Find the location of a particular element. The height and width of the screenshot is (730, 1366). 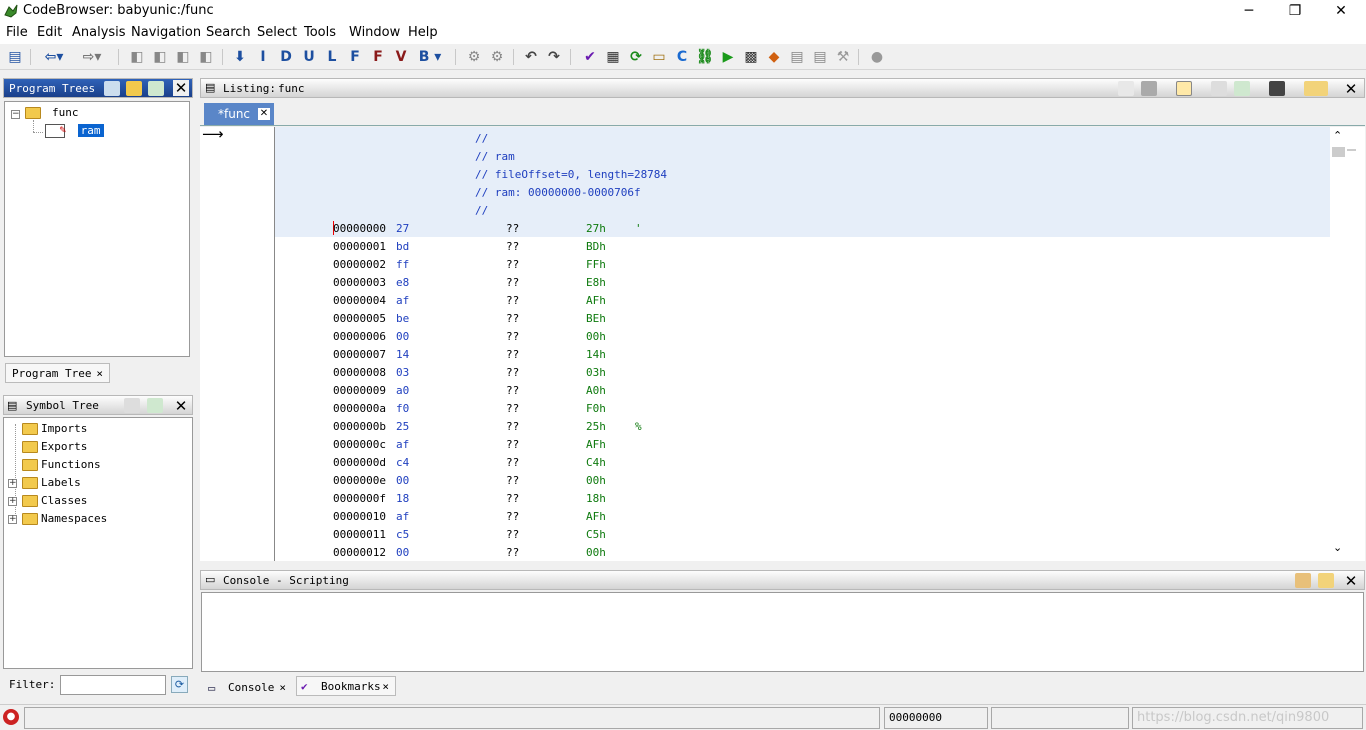

code-browser-icon: ⚙ is located at coordinates (474, 57).